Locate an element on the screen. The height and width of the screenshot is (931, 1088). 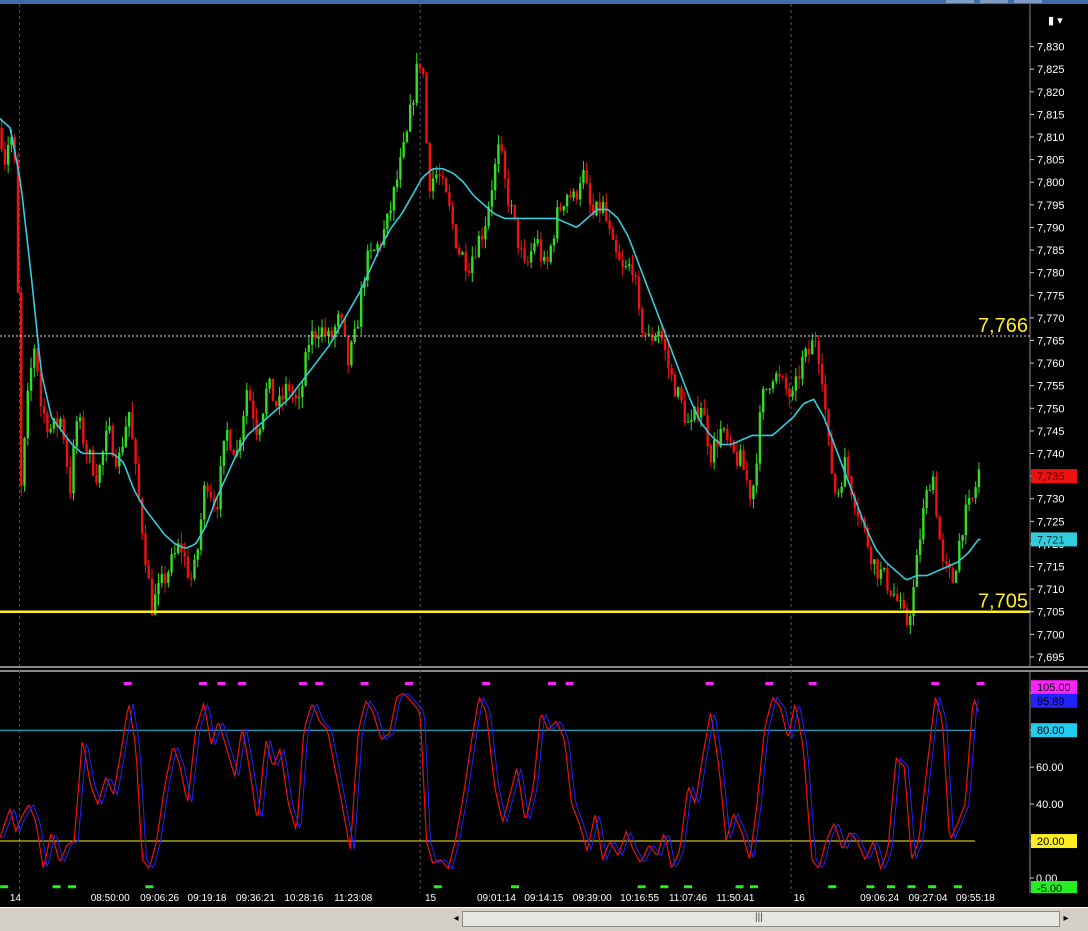
price-tick-label: 7,780 is located at coordinates (1051, 274).